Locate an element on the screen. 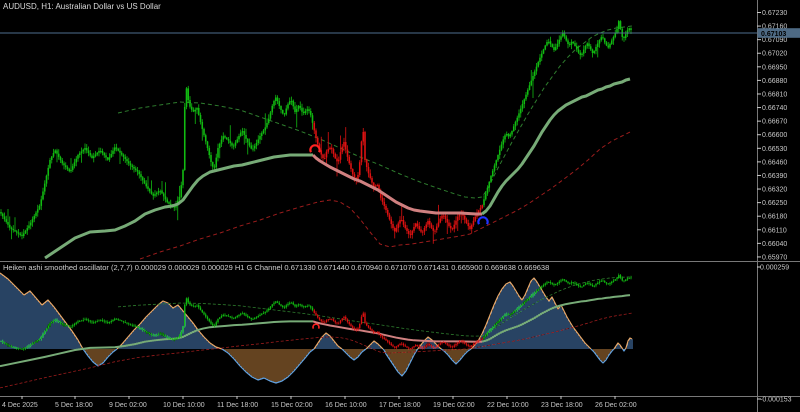 The image size is (800, 412). svg-text: 0.66110 is located at coordinates (774, 230).